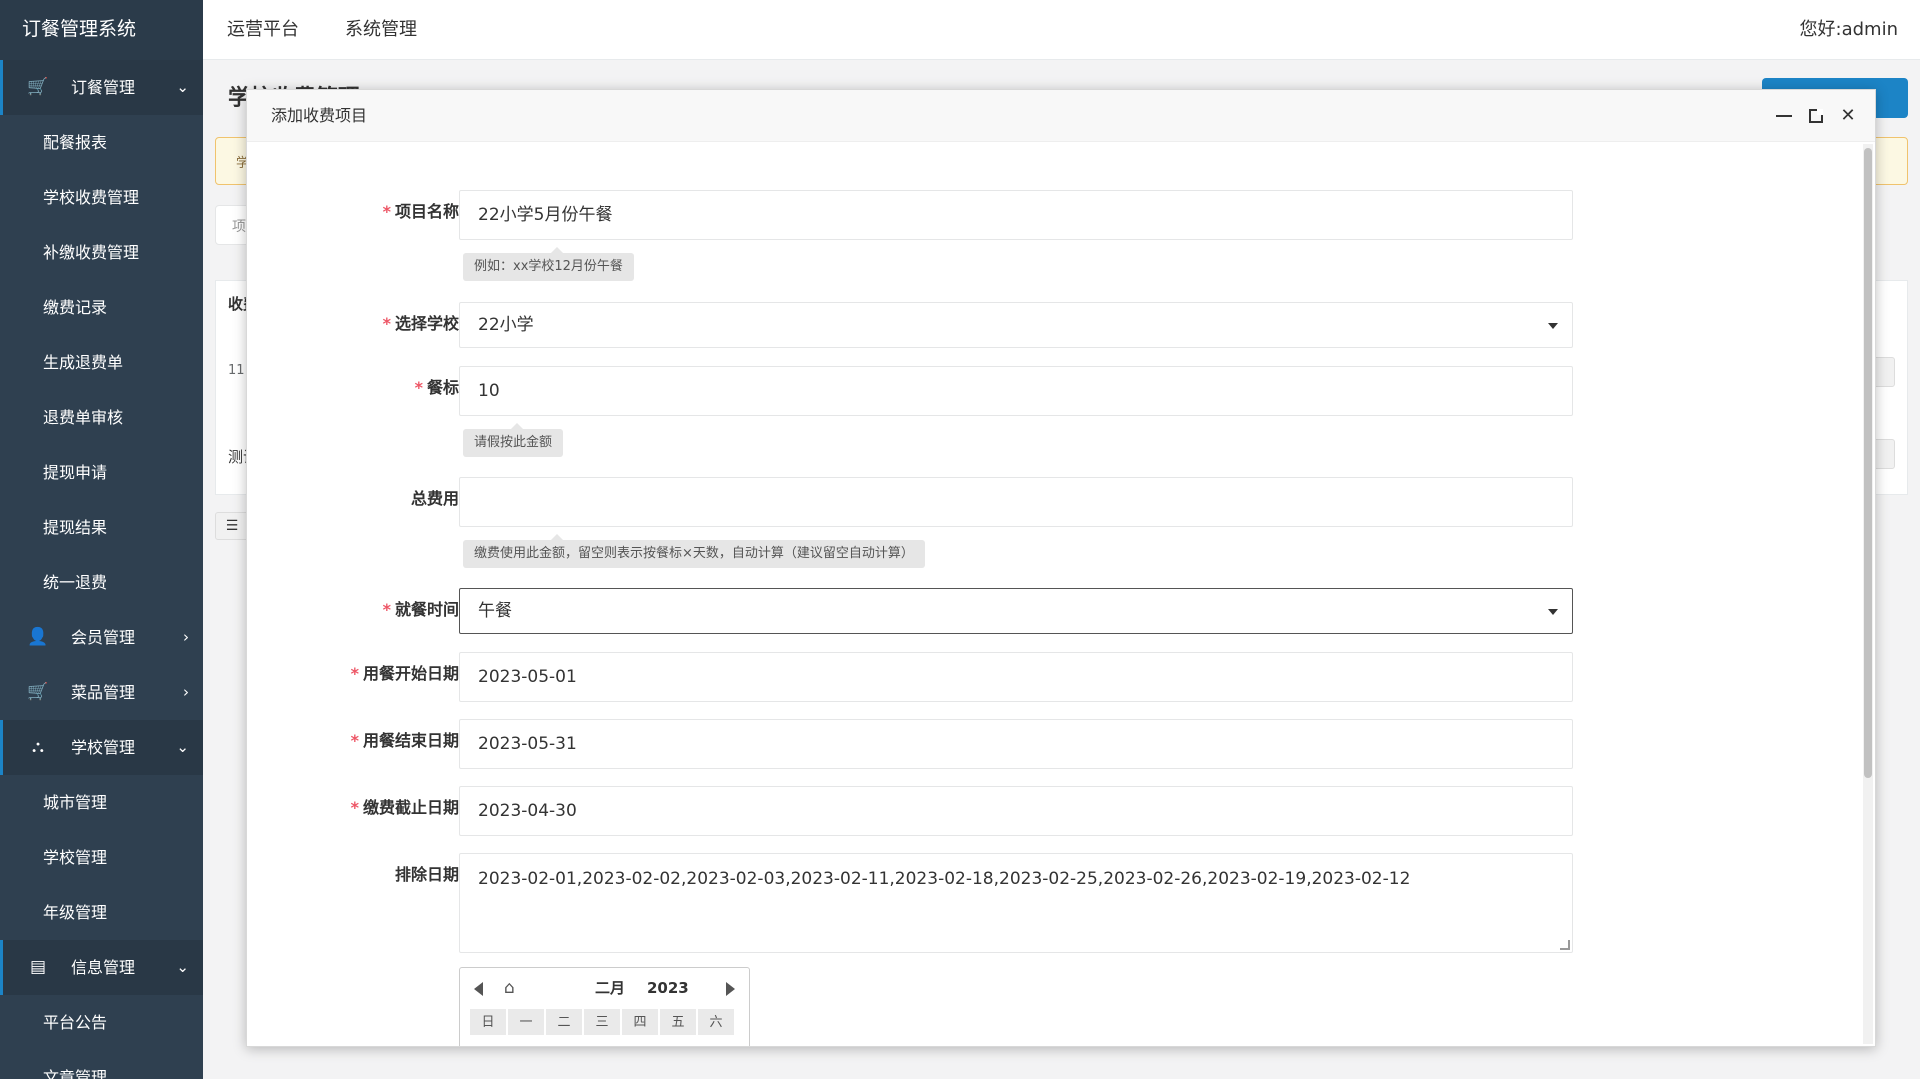  Describe the element at coordinates (1816, 116) in the screenshot. I see `maximize-icon` at that location.